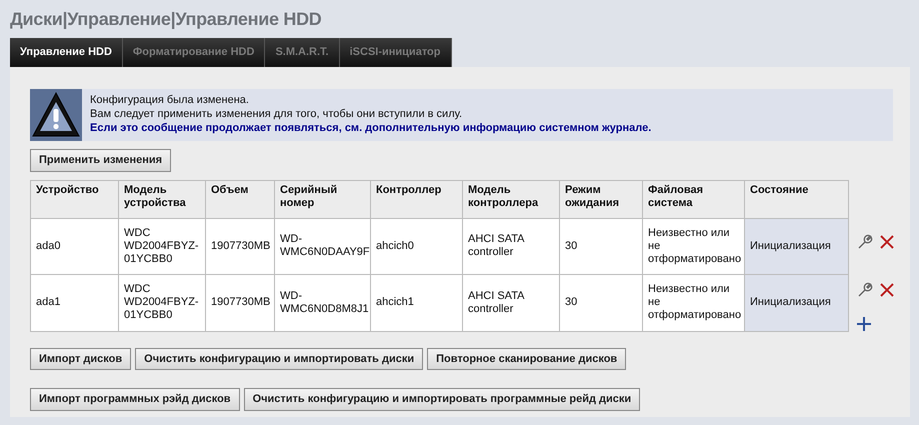  Describe the element at coordinates (101, 160) in the screenshot. I see `apply-changes-button: Применить изменения` at that location.